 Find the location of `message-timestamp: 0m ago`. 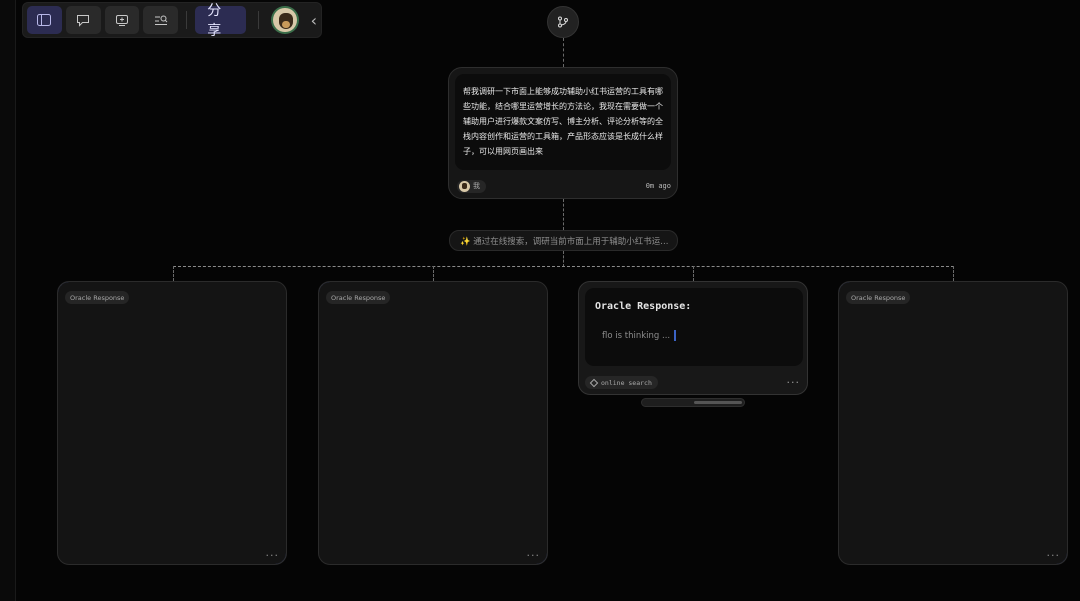

message-timestamp: 0m ago is located at coordinates (658, 186).